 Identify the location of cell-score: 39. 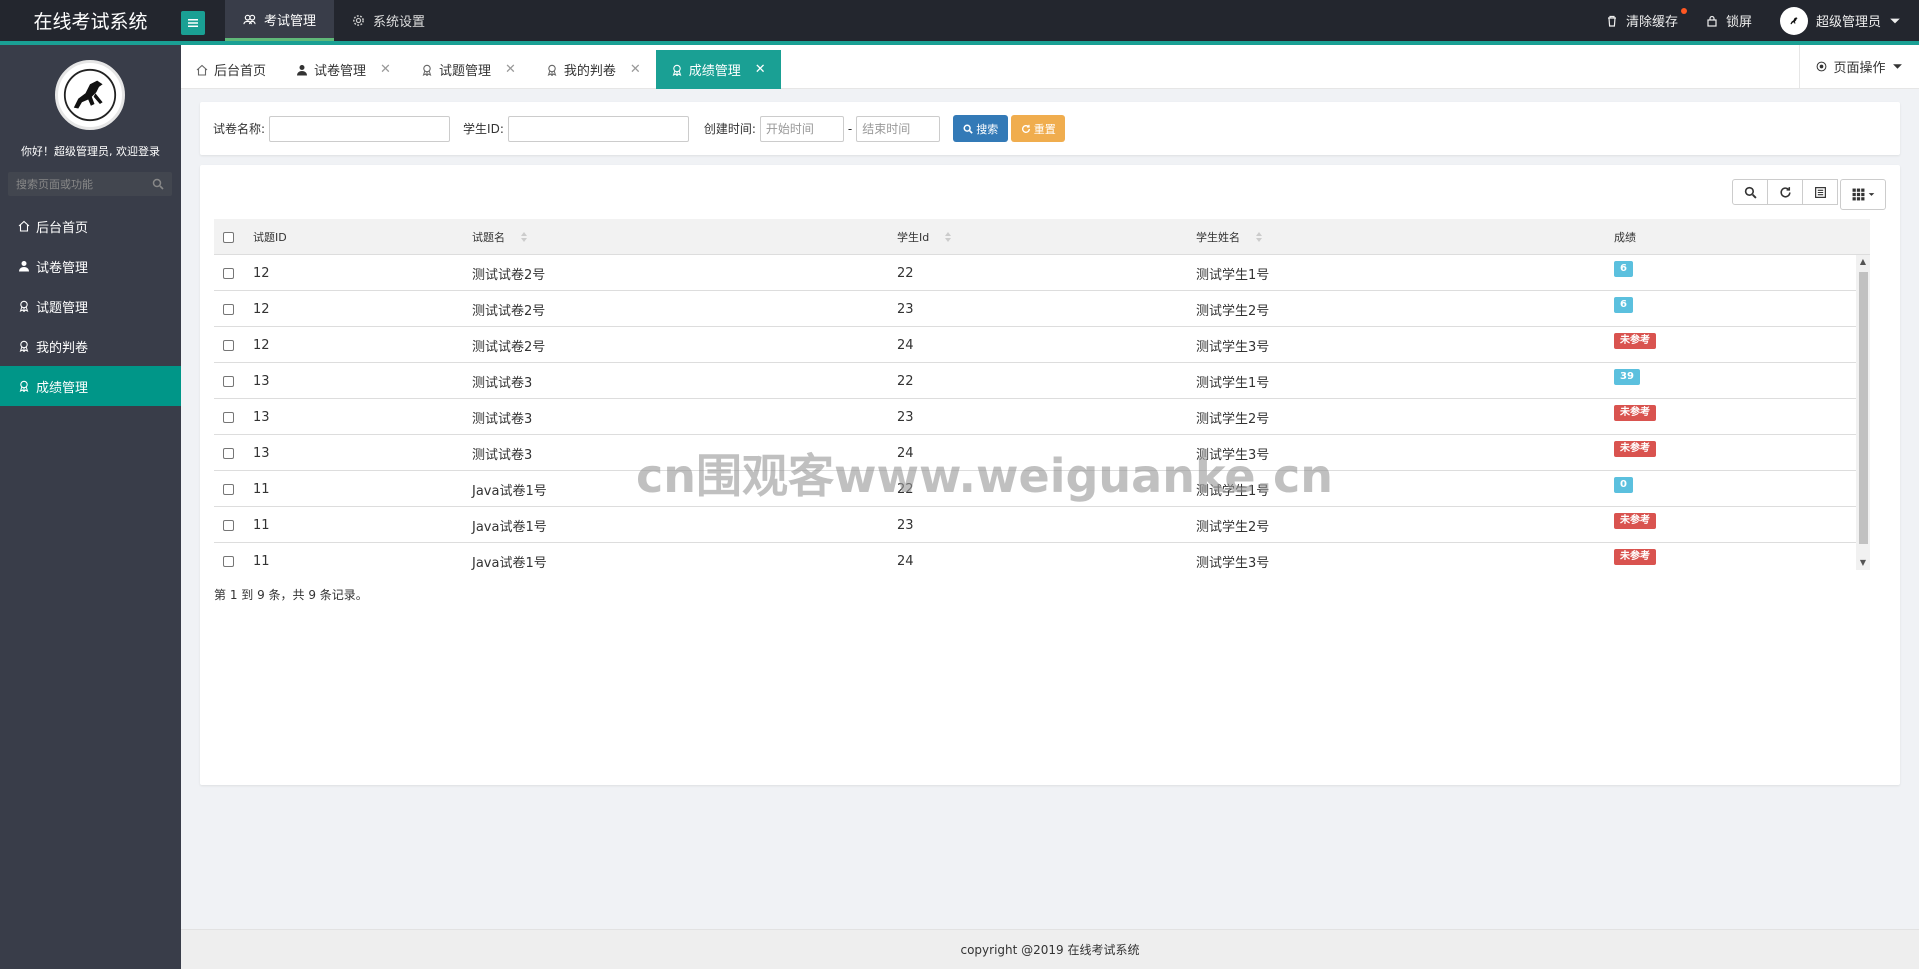
(1627, 381).